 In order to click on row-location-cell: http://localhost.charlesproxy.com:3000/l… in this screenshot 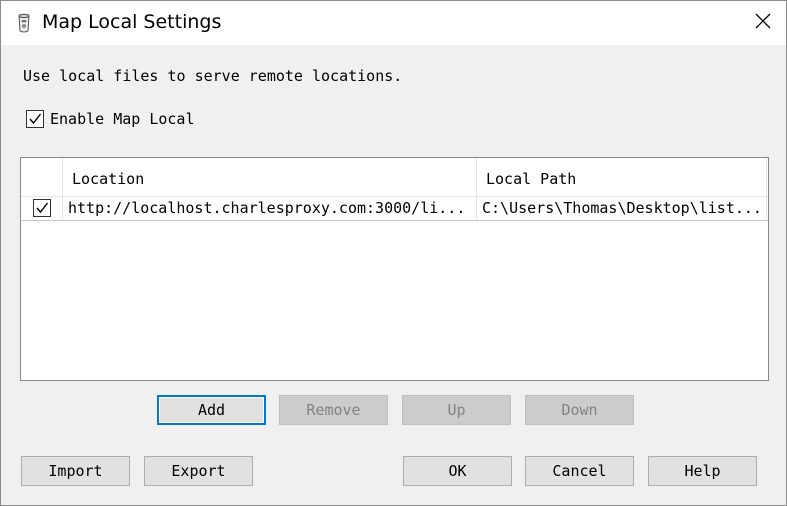, I will do `click(270, 208)`.